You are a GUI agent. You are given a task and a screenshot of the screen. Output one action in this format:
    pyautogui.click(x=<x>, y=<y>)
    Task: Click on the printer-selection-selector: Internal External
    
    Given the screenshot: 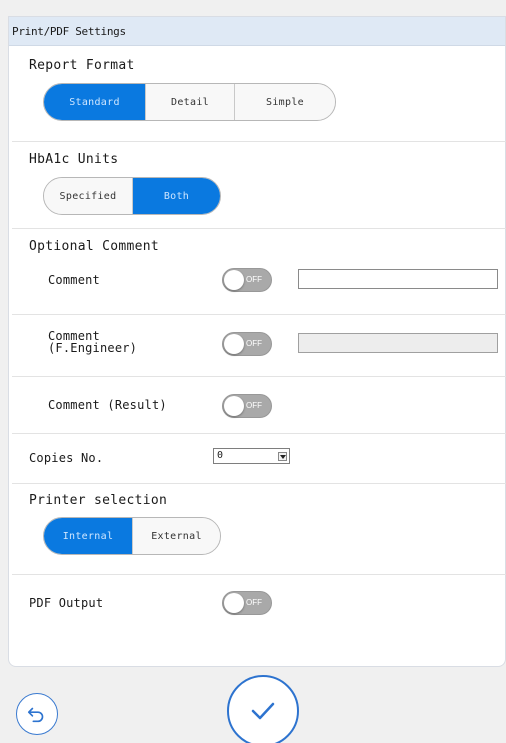 What is the action you would take?
    pyautogui.click(x=132, y=536)
    